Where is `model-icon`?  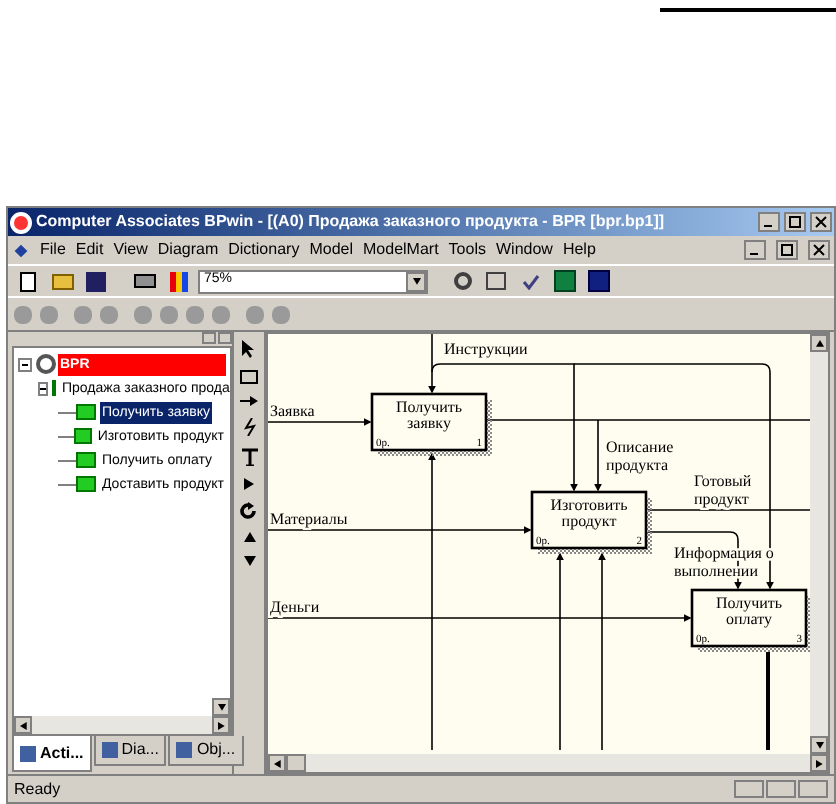
model-icon is located at coordinates (598, 281).